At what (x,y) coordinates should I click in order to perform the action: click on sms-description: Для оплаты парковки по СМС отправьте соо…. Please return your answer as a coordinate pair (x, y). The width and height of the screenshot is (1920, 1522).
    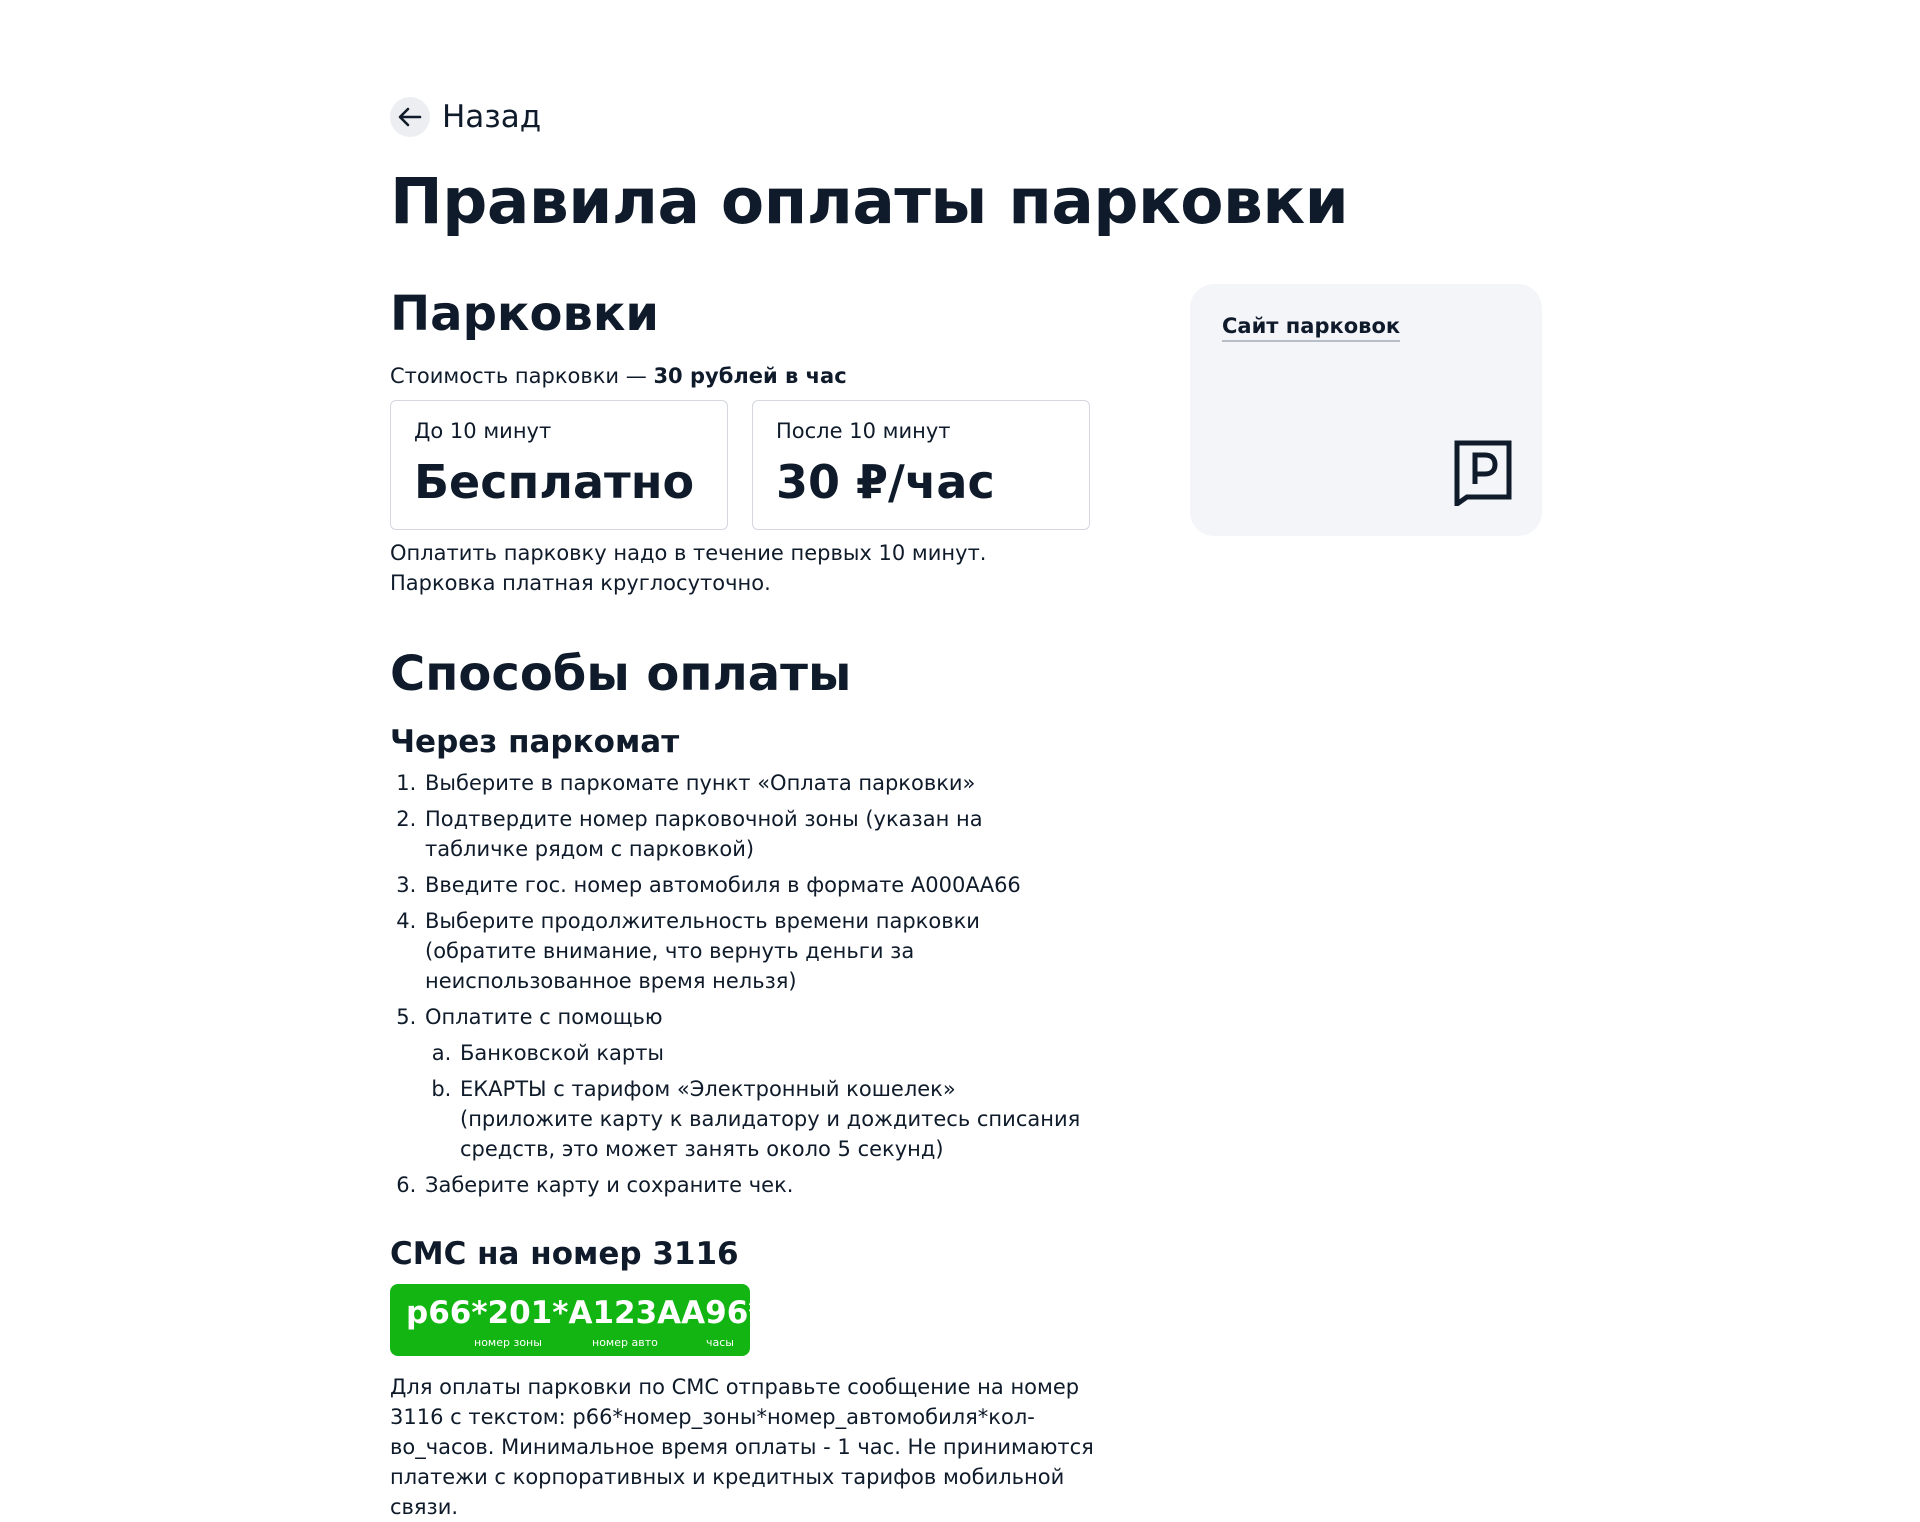
    Looking at the image, I should click on (742, 1447).